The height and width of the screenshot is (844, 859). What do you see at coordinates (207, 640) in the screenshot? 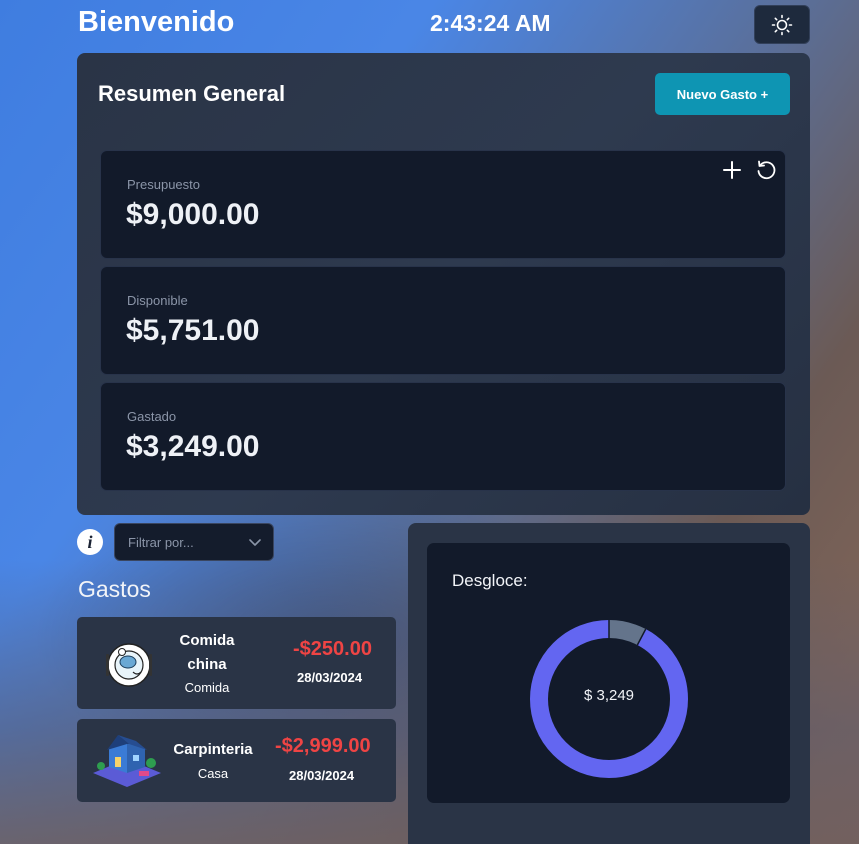
I see `expense-name-line1: Comida` at bounding box center [207, 640].